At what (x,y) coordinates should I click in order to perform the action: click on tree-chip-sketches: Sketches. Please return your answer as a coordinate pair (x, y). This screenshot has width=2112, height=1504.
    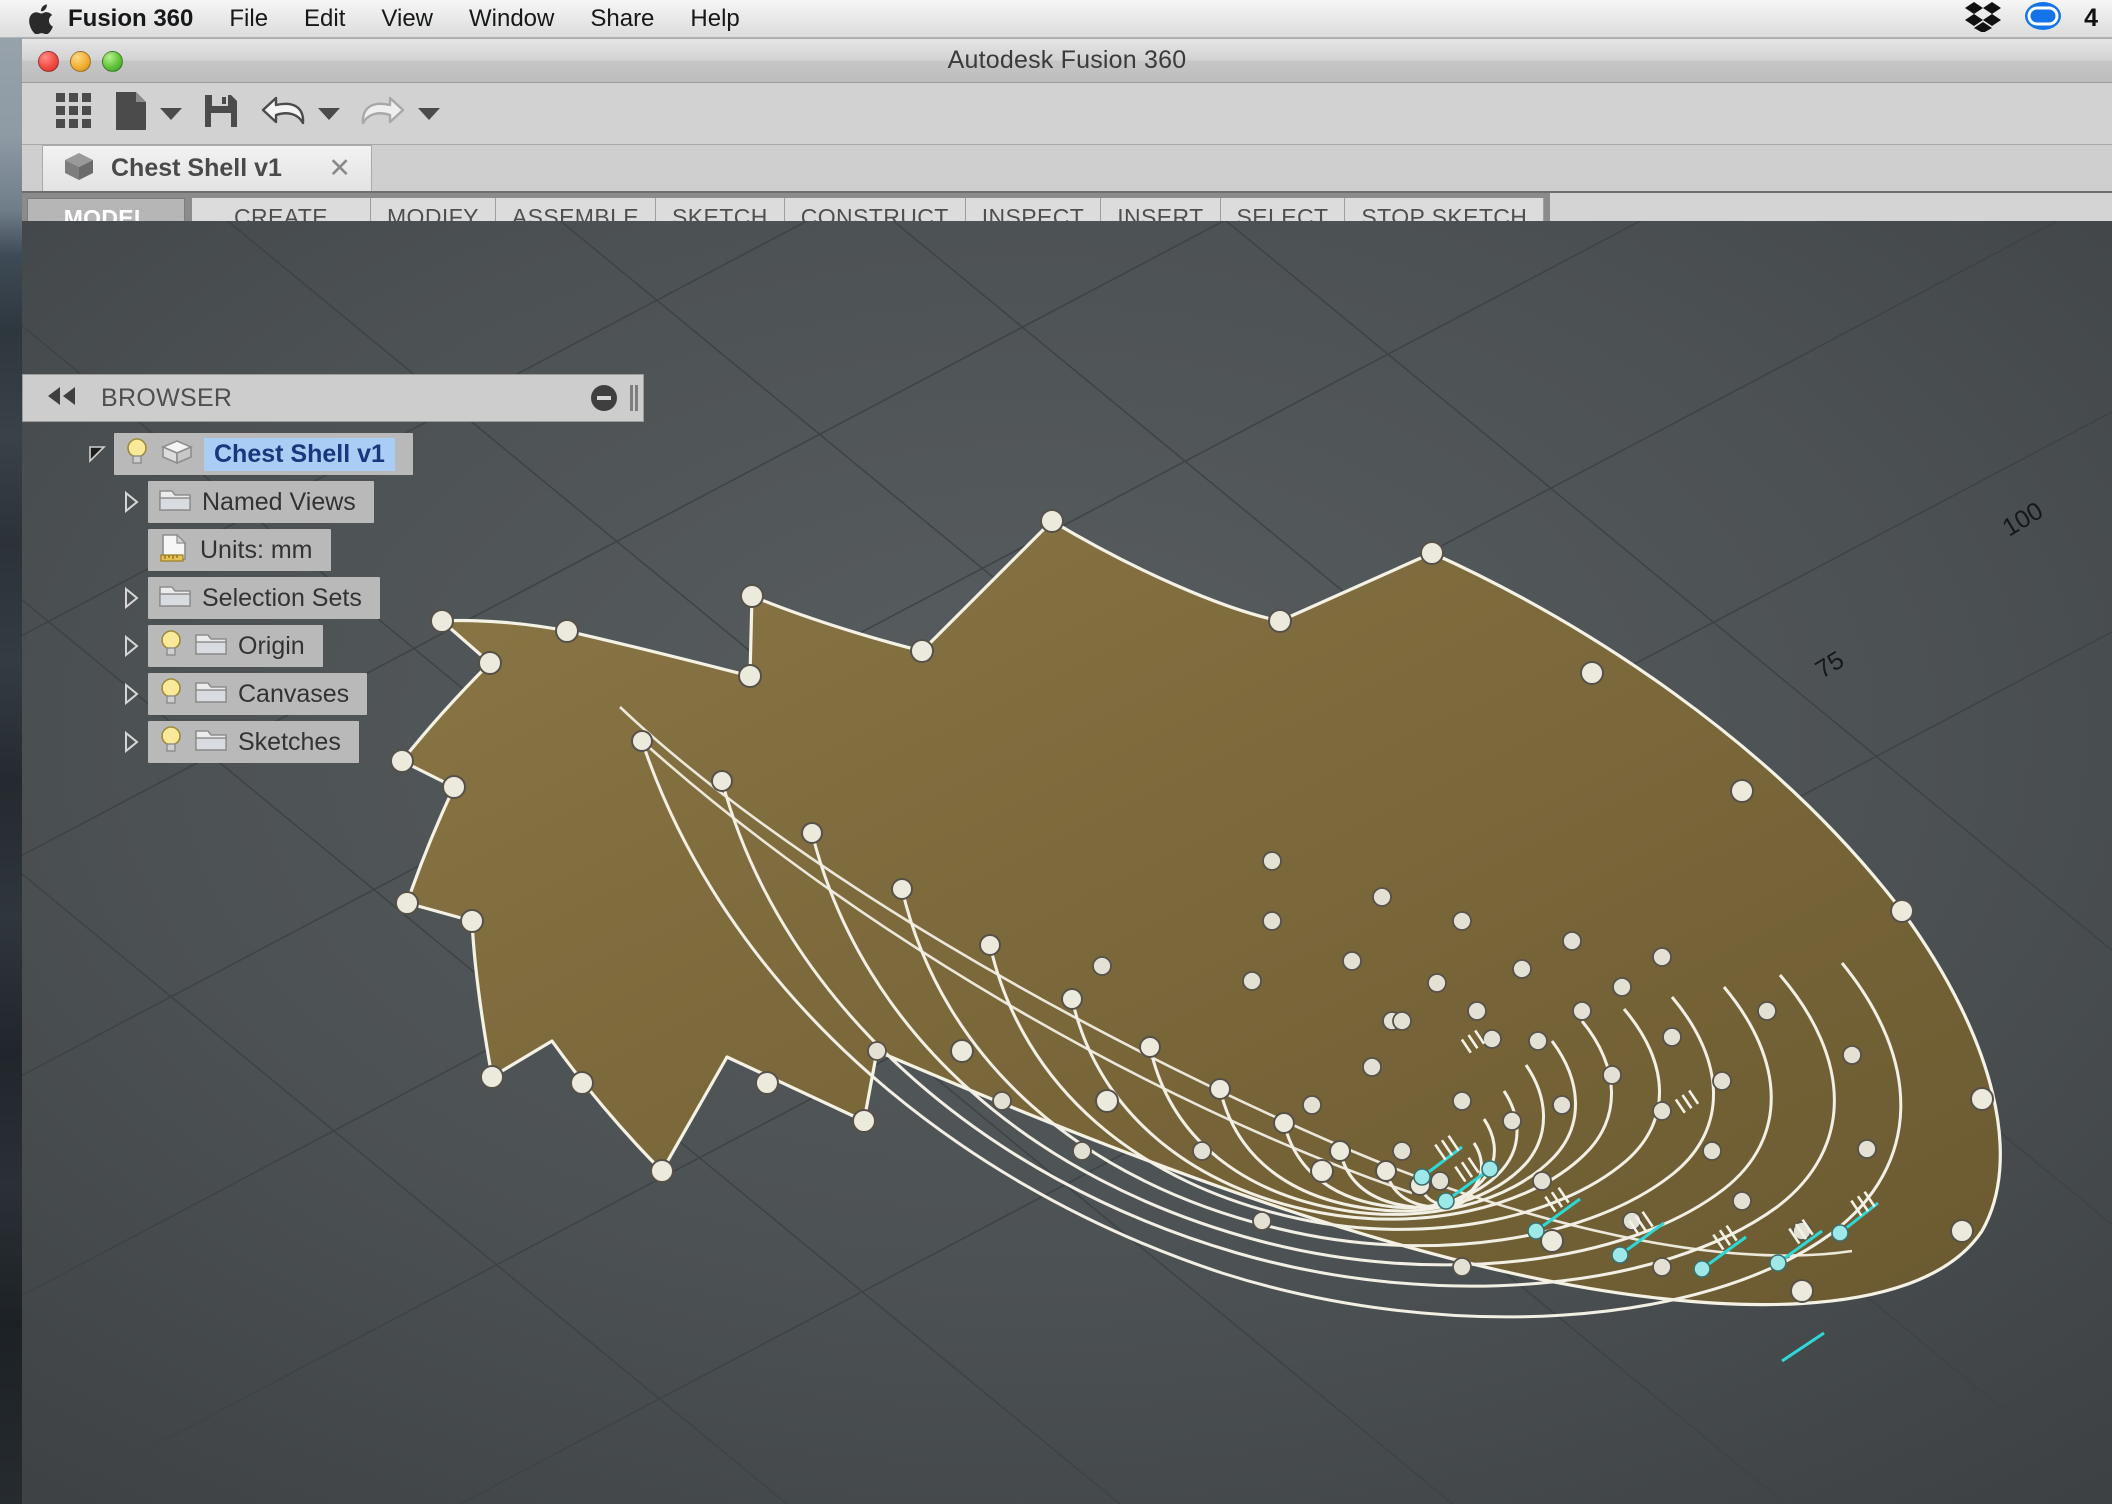
    Looking at the image, I should click on (253, 742).